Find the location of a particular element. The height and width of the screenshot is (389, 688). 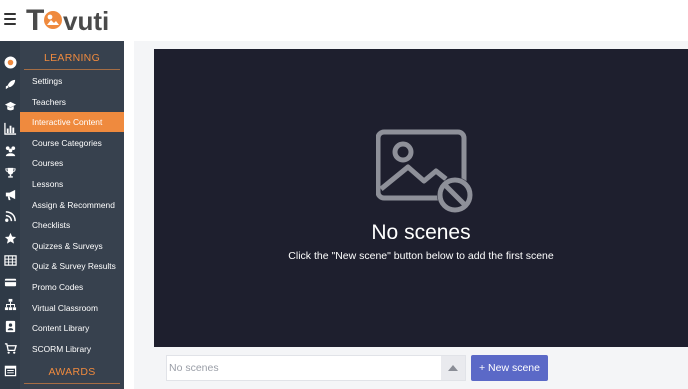

rocket-icon is located at coordinates (10, 84).